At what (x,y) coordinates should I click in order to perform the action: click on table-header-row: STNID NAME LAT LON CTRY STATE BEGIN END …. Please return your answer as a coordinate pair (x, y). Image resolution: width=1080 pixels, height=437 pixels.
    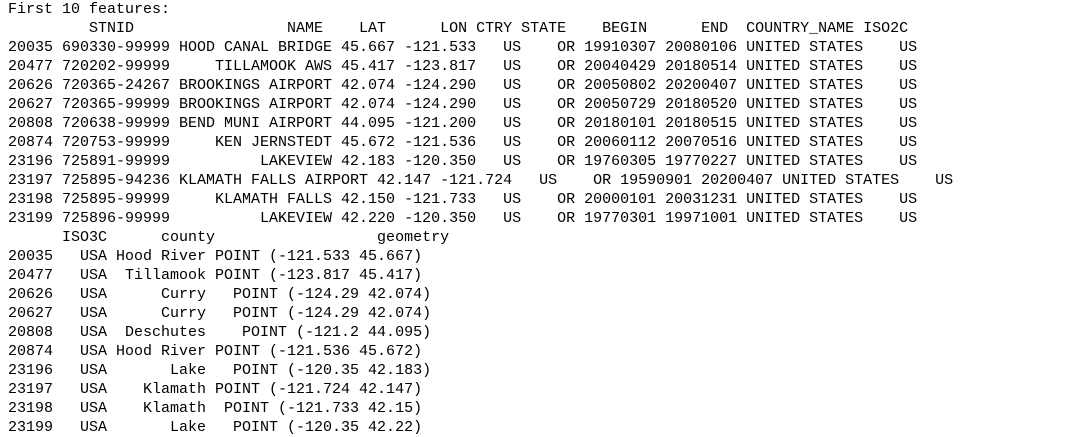
    Looking at the image, I should click on (458, 28).